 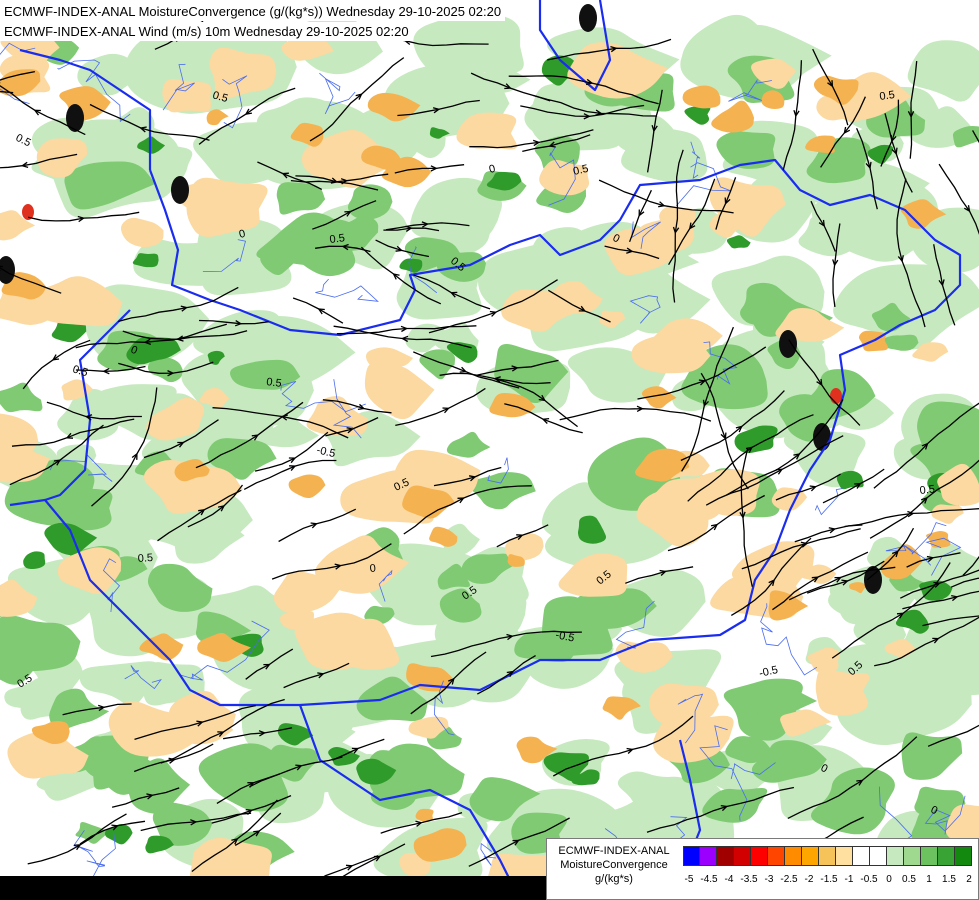 I want to click on strong-divergence-spot, so click(x=836, y=396).